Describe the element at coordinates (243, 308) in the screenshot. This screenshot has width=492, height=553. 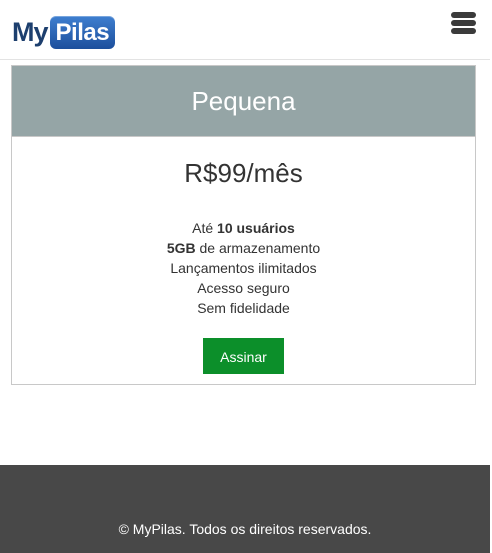
I see `feature-no-commitment: Sem fidelidade` at that location.